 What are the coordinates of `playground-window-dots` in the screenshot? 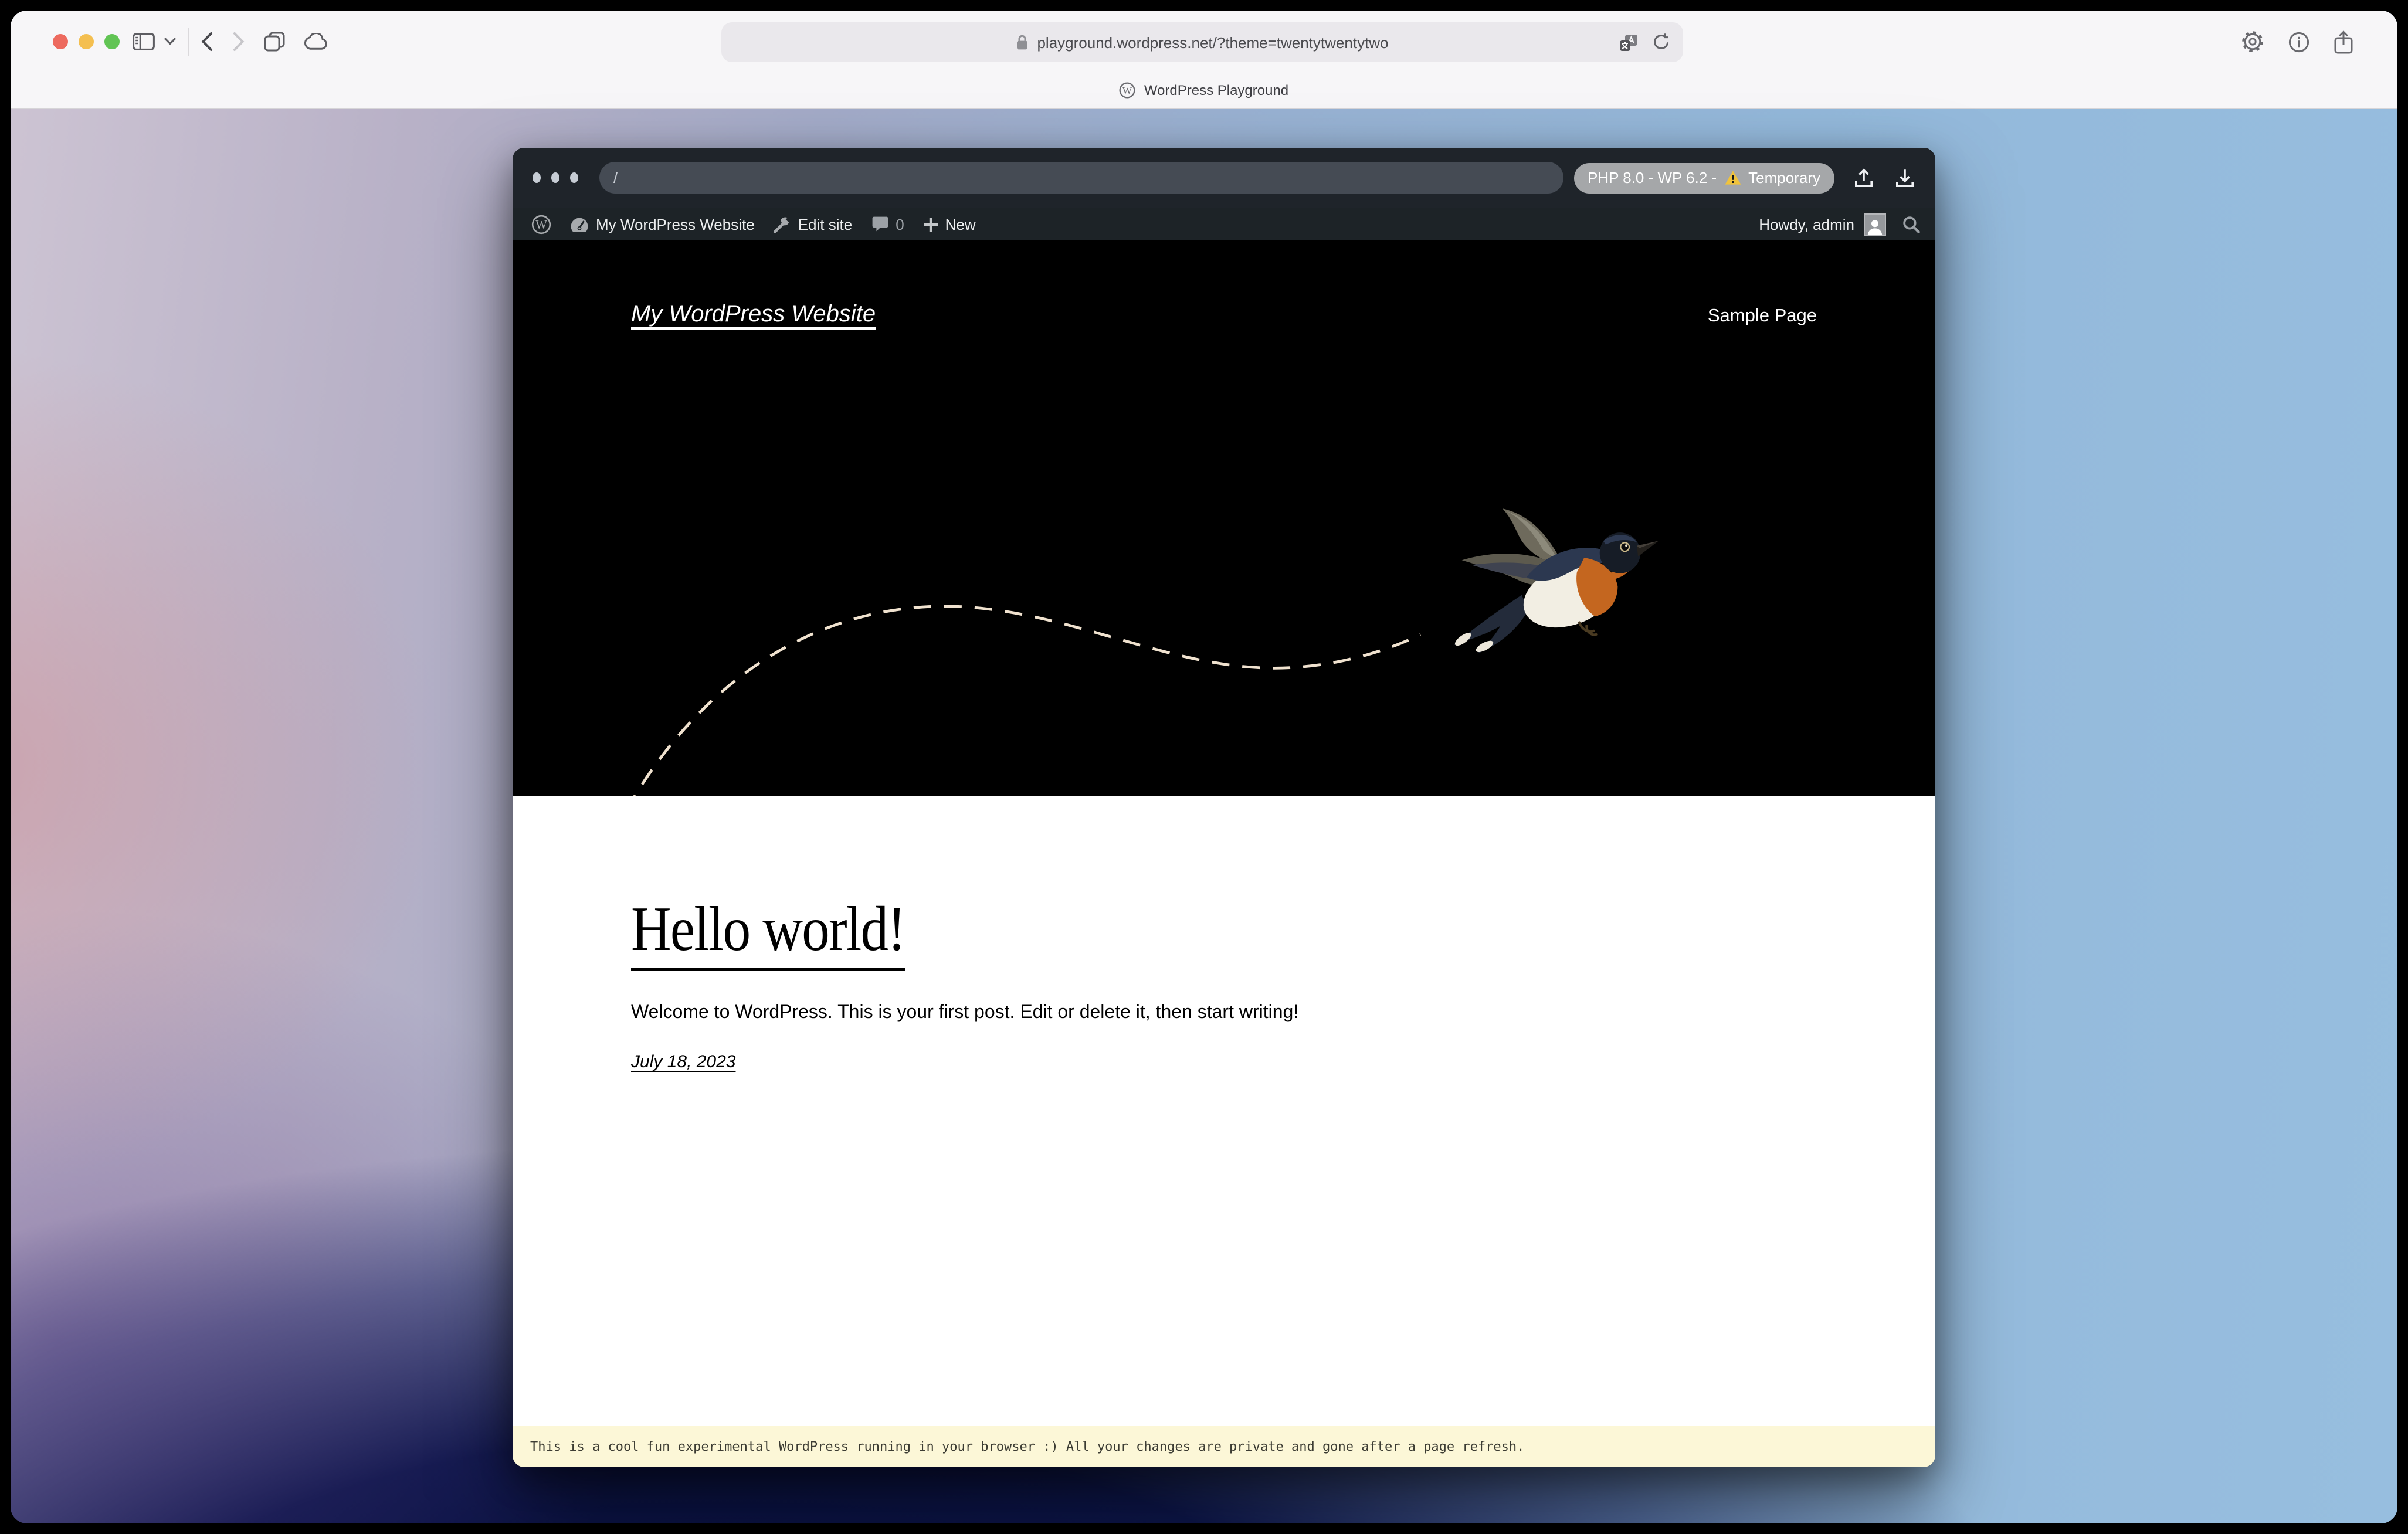 It's located at (555, 177).